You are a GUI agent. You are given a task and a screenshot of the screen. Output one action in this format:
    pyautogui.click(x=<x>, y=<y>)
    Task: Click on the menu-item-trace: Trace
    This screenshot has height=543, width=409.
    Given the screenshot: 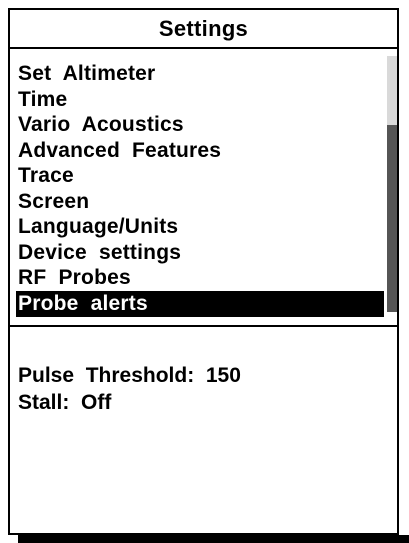 What is the action you would take?
    pyautogui.click(x=200, y=176)
    